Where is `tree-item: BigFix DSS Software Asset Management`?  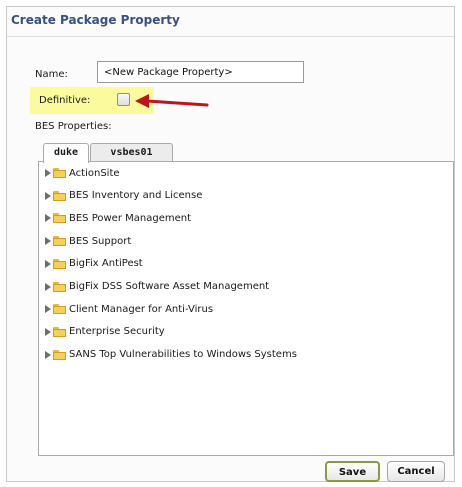 tree-item: BigFix DSS Software Asset Management is located at coordinates (157, 287).